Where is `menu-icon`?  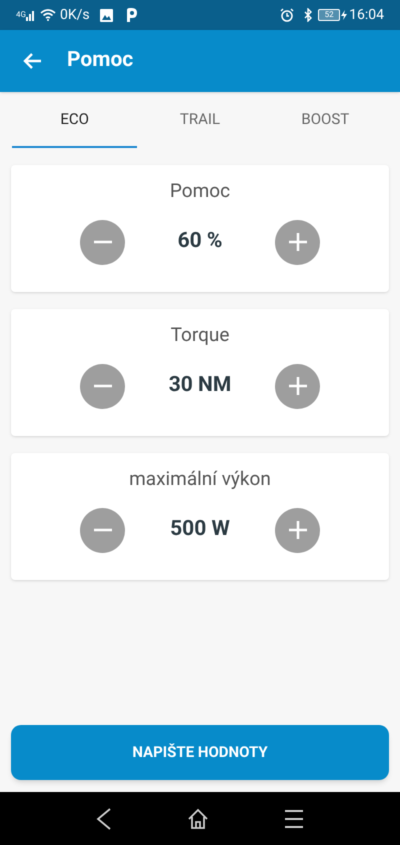
menu-icon is located at coordinates (294, 818).